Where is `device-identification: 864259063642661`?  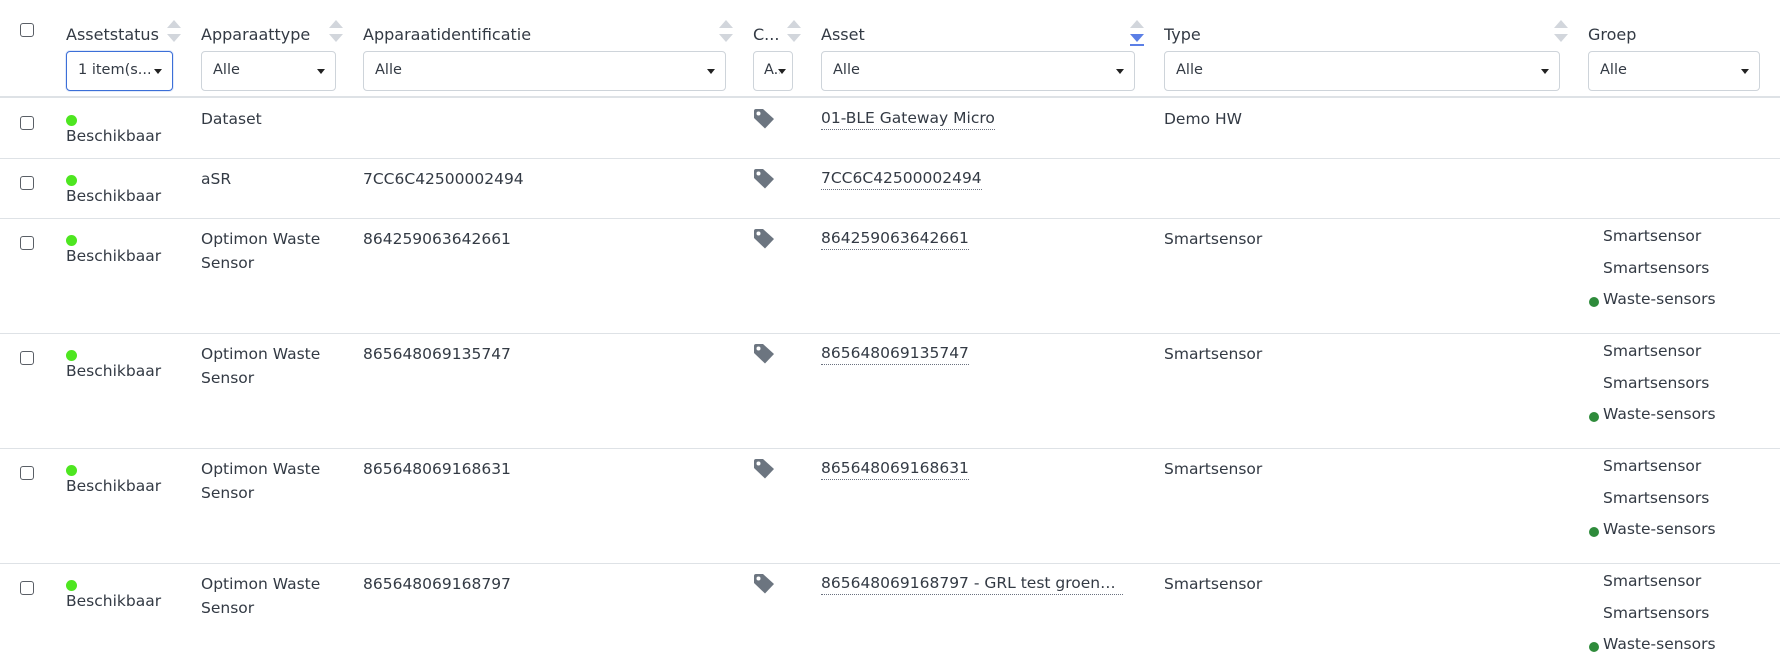
device-identification: 864259063642661 is located at coordinates (437, 239).